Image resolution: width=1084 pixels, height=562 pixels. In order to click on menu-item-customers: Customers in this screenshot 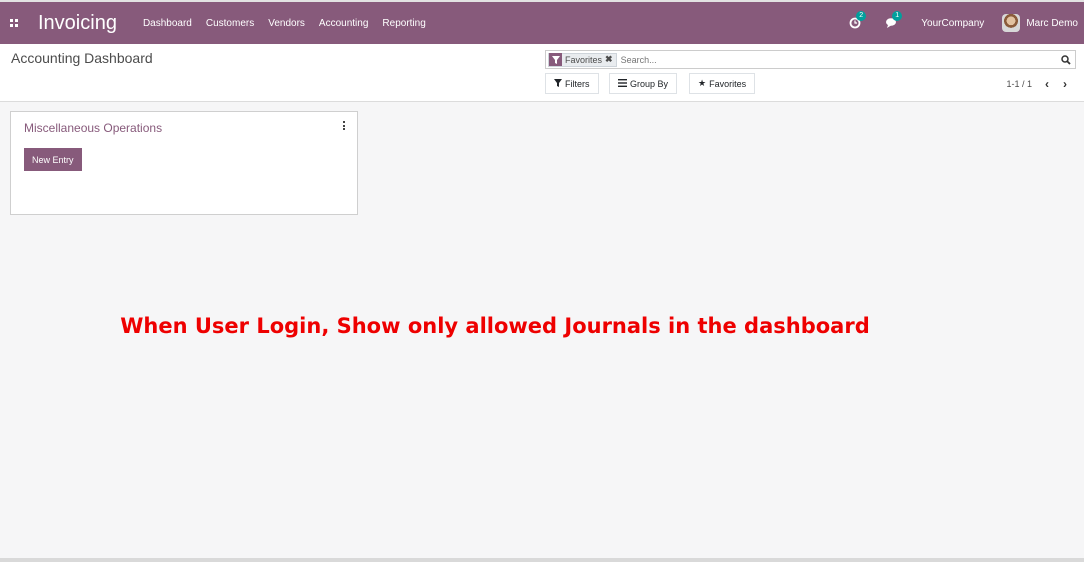, I will do `click(230, 23)`.